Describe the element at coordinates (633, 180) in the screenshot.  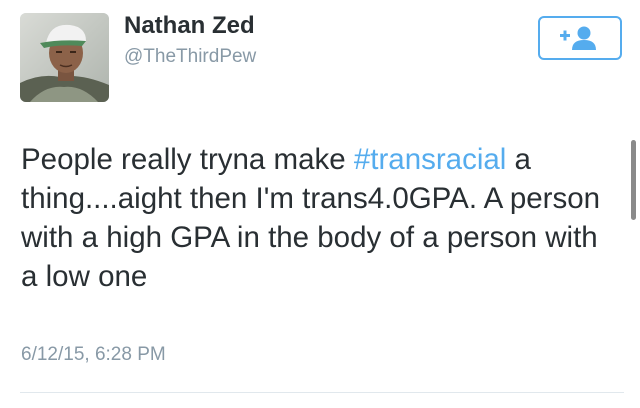
I see `scrollbar` at that location.